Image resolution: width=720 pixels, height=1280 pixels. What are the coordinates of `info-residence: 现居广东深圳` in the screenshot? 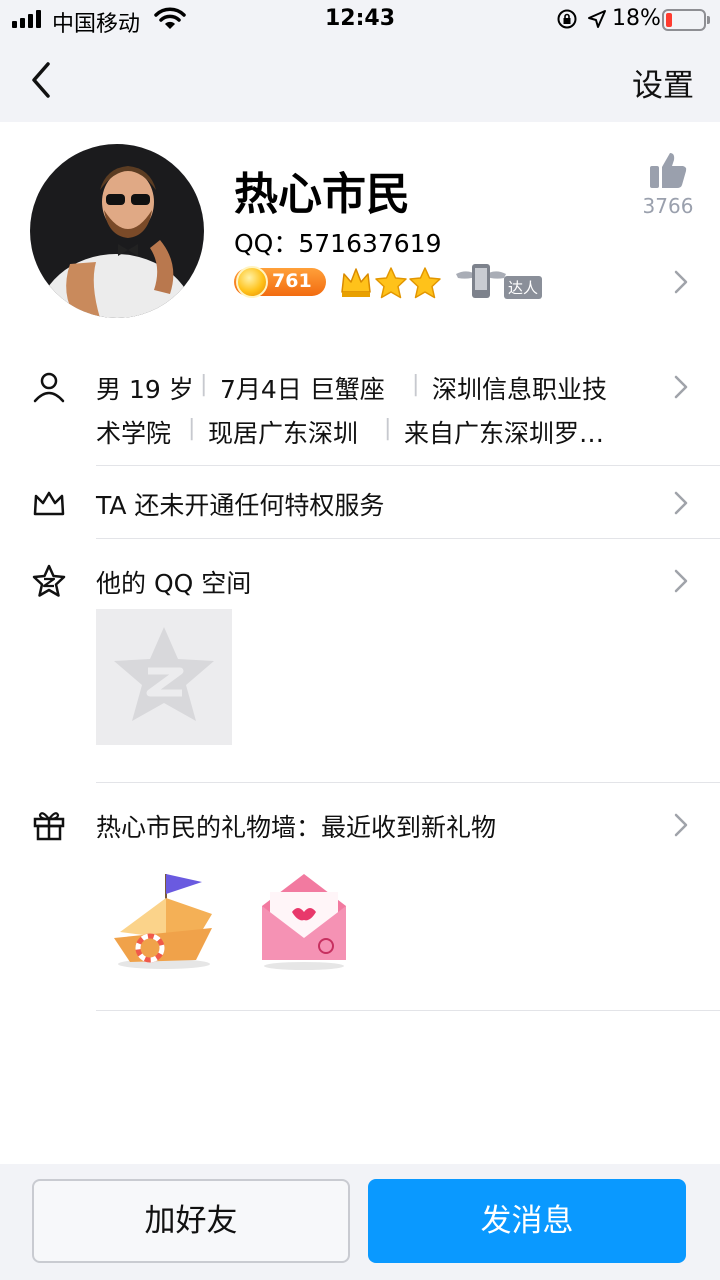 It's located at (283, 433).